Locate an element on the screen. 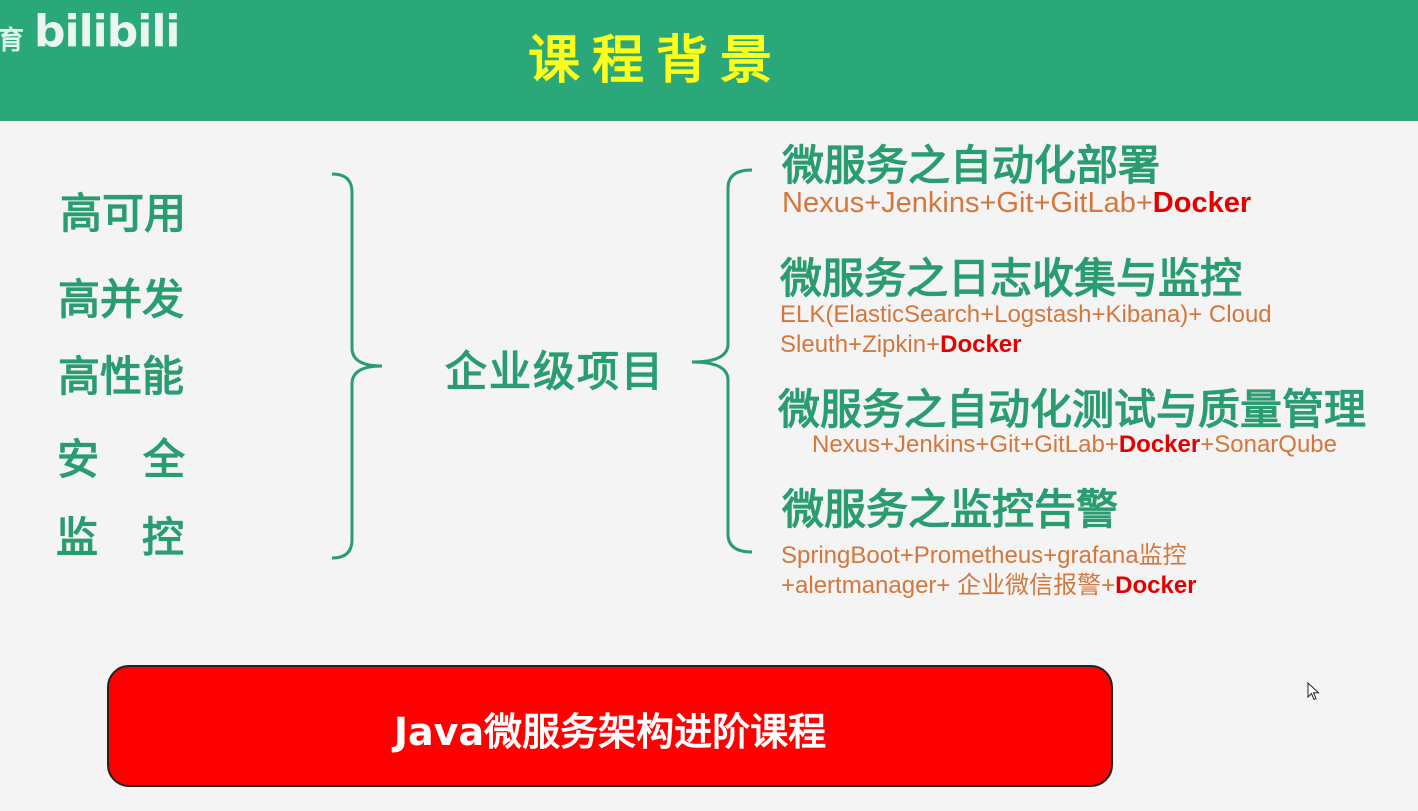  center-label: 企业级项目 is located at coordinates (555, 371).